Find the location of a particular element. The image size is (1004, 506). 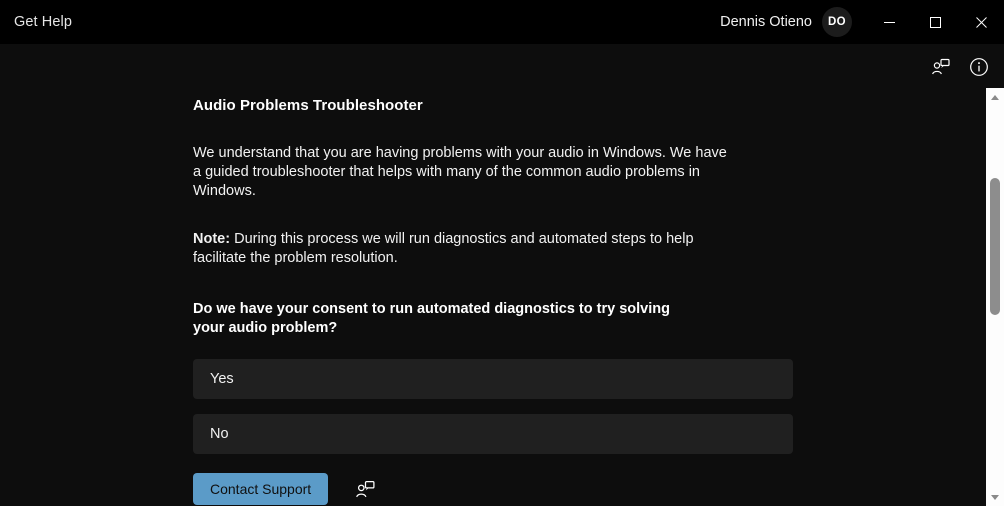

close-icon is located at coordinates (981, 22).